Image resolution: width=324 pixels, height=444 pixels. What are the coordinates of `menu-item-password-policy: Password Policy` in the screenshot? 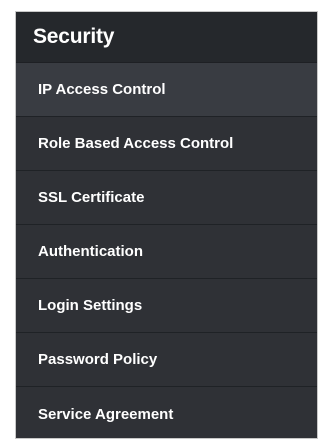 It's located at (166, 360).